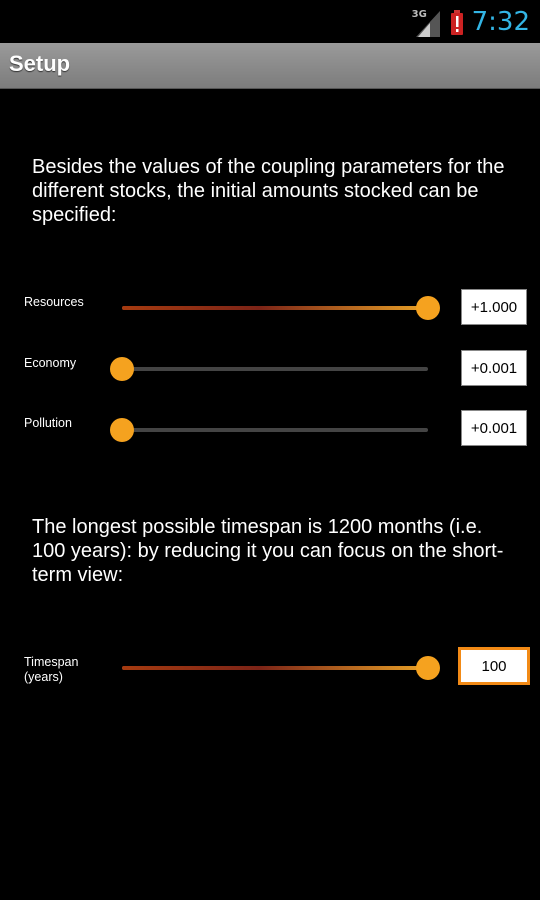 This screenshot has width=540, height=900. What do you see at coordinates (494, 666) in the screenshot?
I see `timespan-value-input: 100` at bounding box center [494, 666].